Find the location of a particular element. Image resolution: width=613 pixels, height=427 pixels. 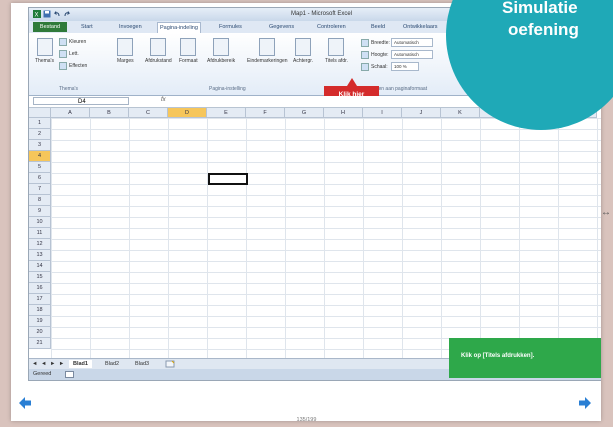

status-text: Gereed is located at coordinates (42, 374).